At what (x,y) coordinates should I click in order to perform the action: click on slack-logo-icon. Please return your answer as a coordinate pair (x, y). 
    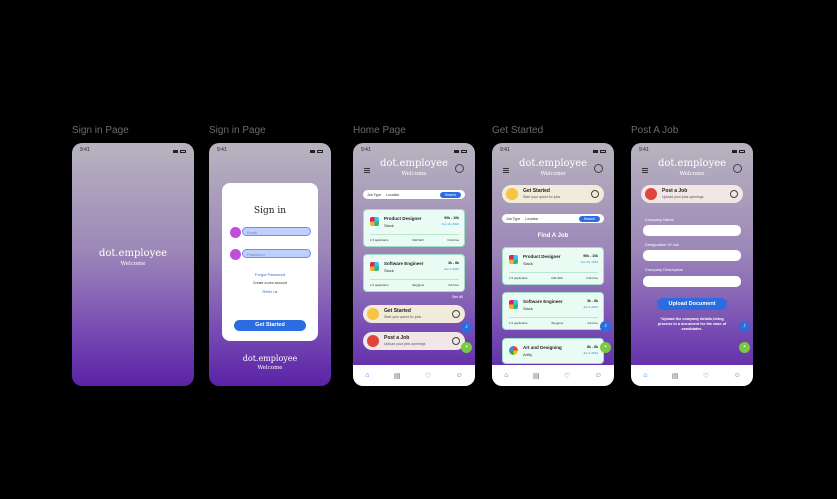
    Looking at the image, I should click on (374, 221).